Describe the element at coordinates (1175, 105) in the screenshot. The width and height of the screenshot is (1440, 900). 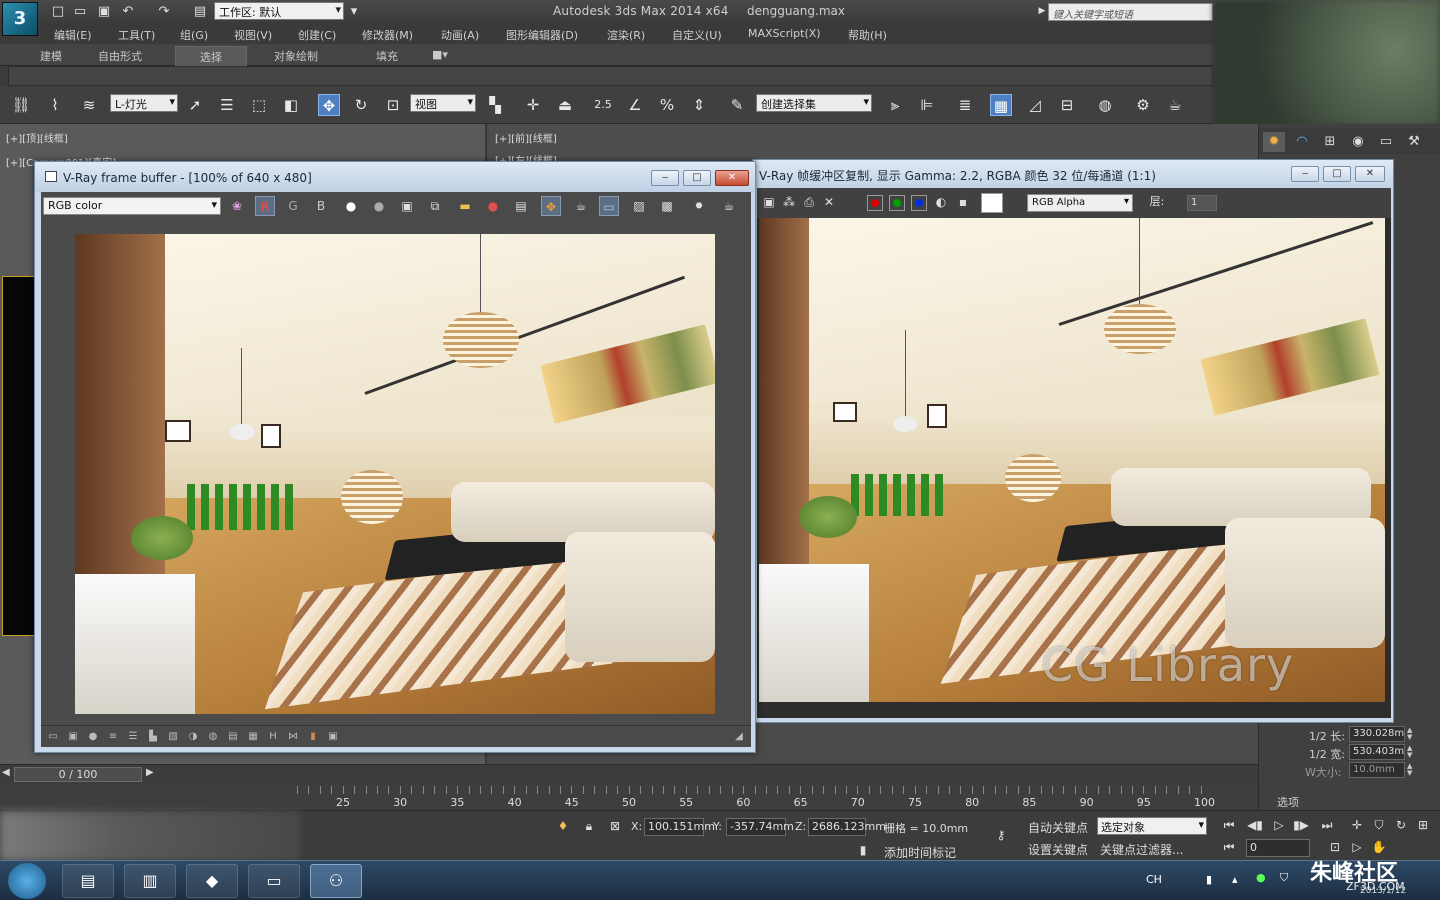
I see `render-production-icon: ☕` at that location.